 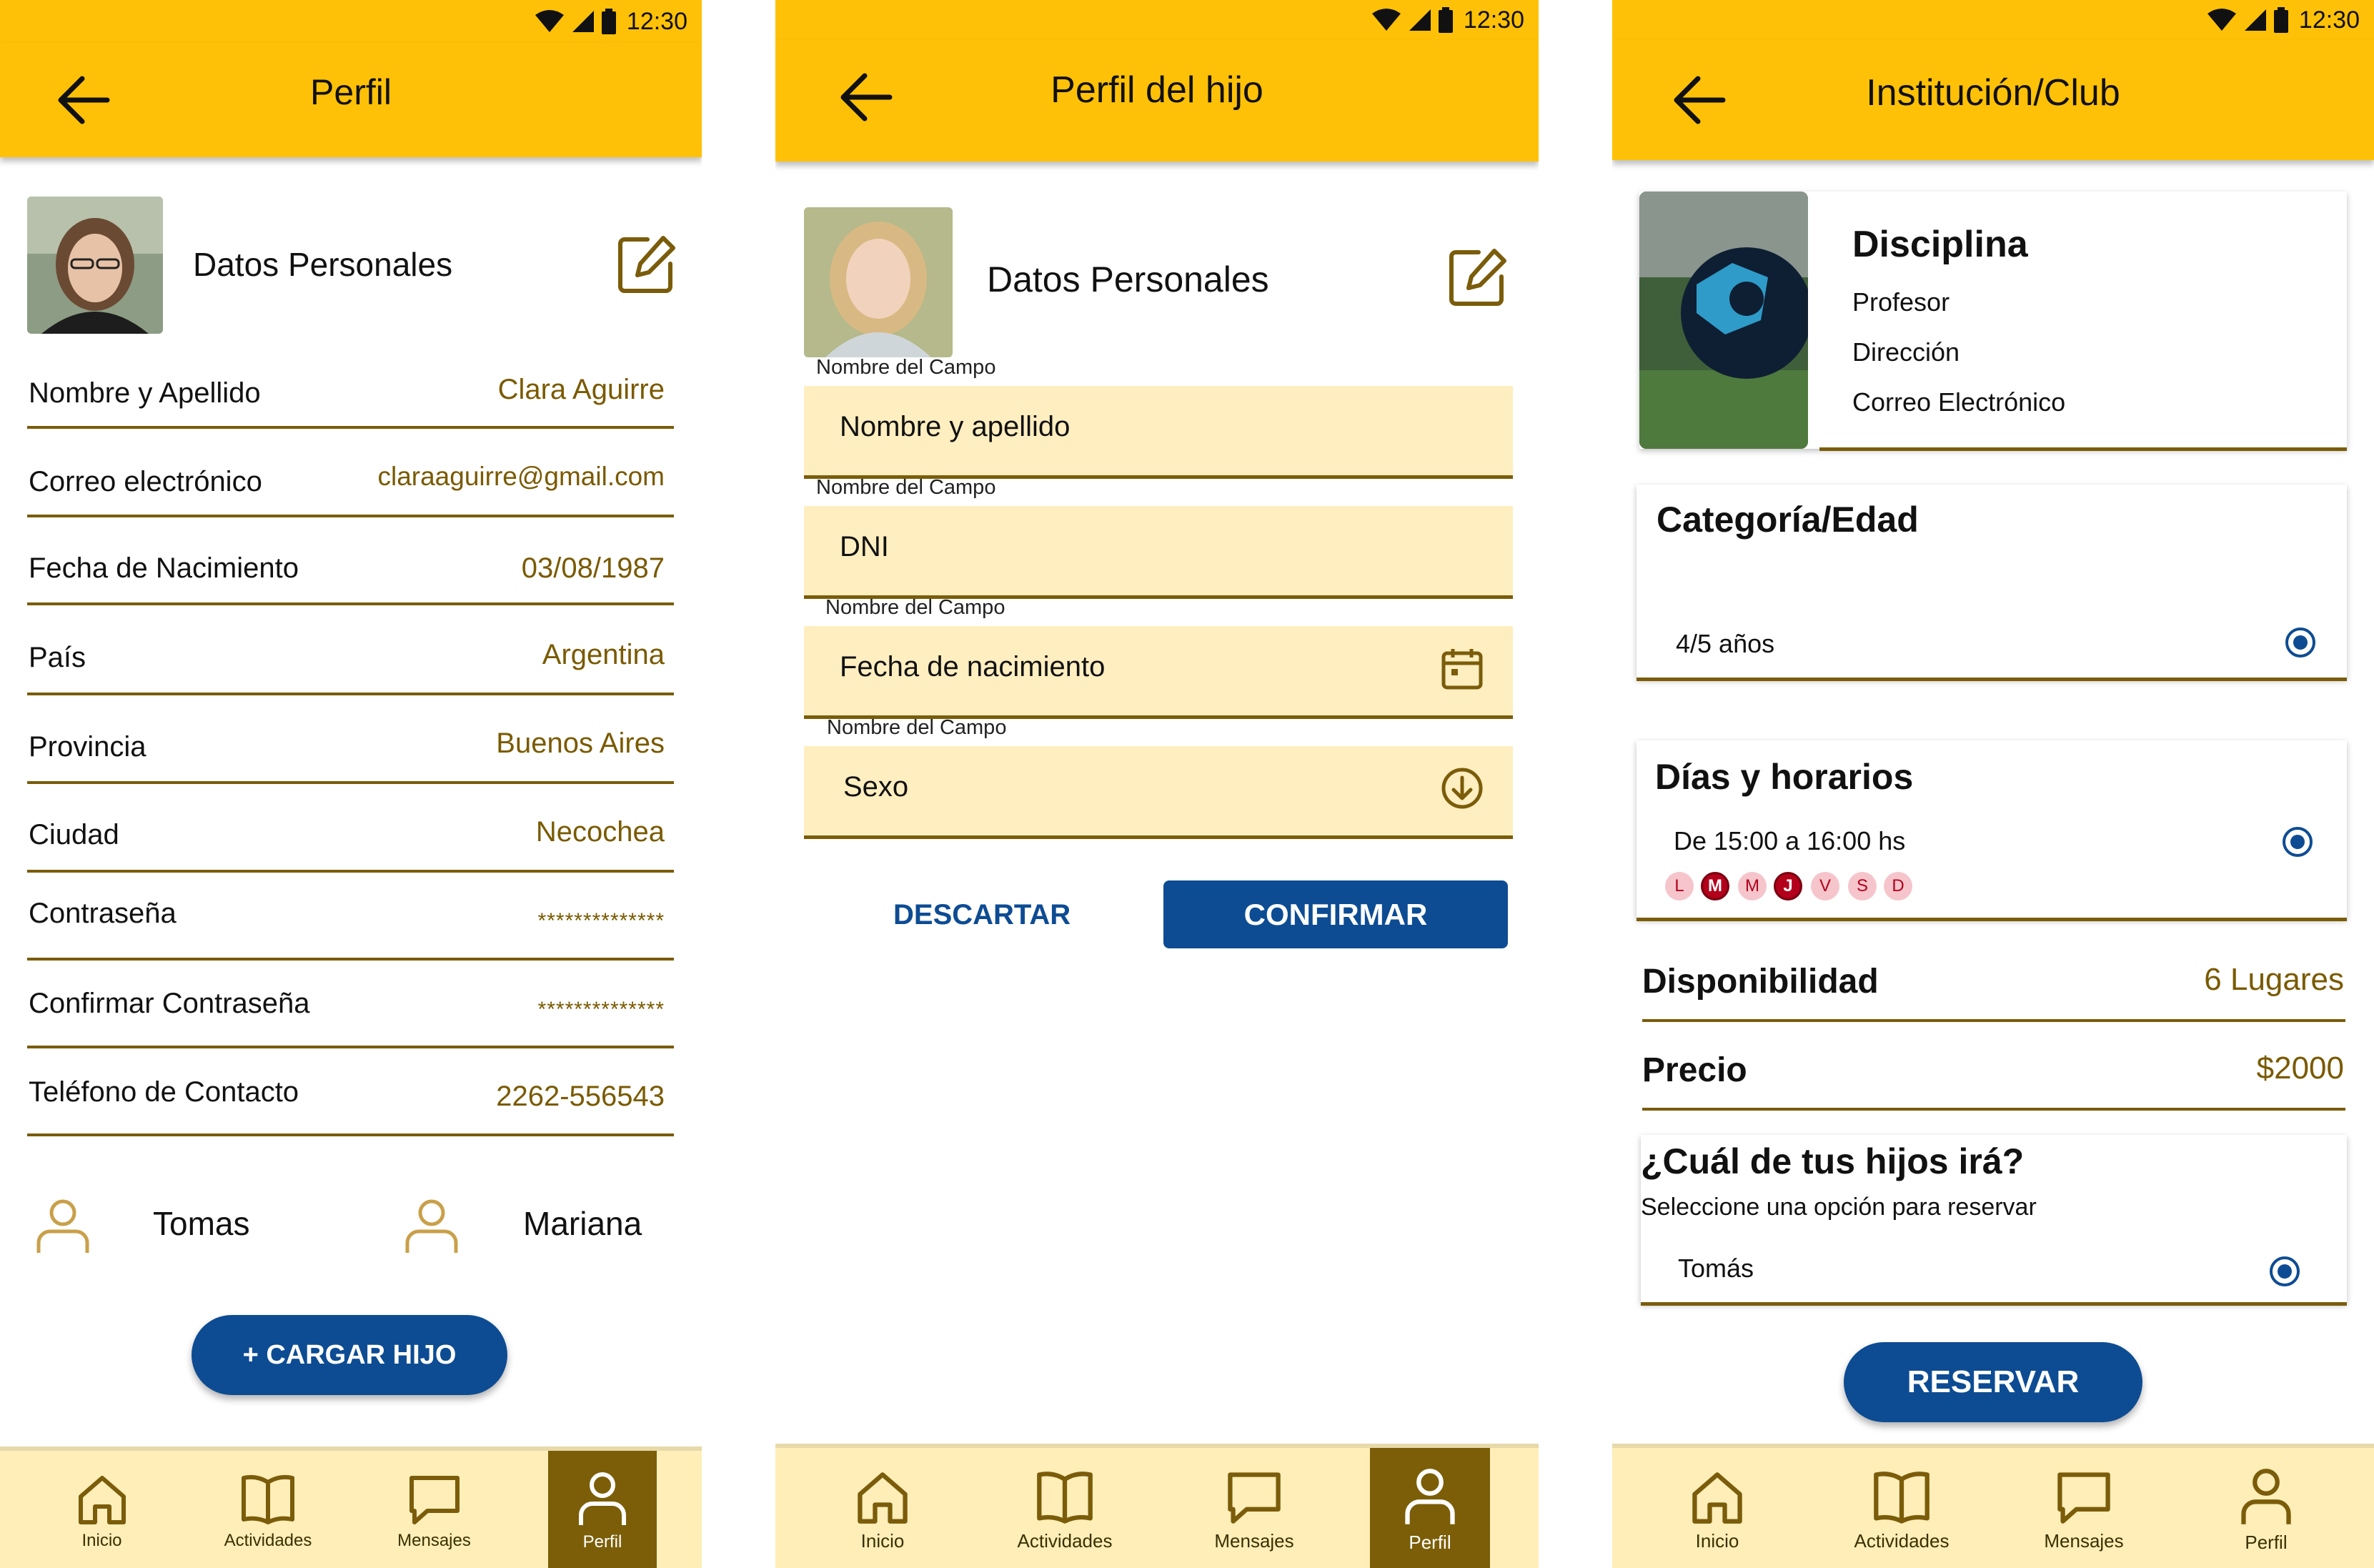 What do you see at coordinates (1462, 669) in the screenshot?
I see `calendar-icon` at bounding box center [1462, 669].